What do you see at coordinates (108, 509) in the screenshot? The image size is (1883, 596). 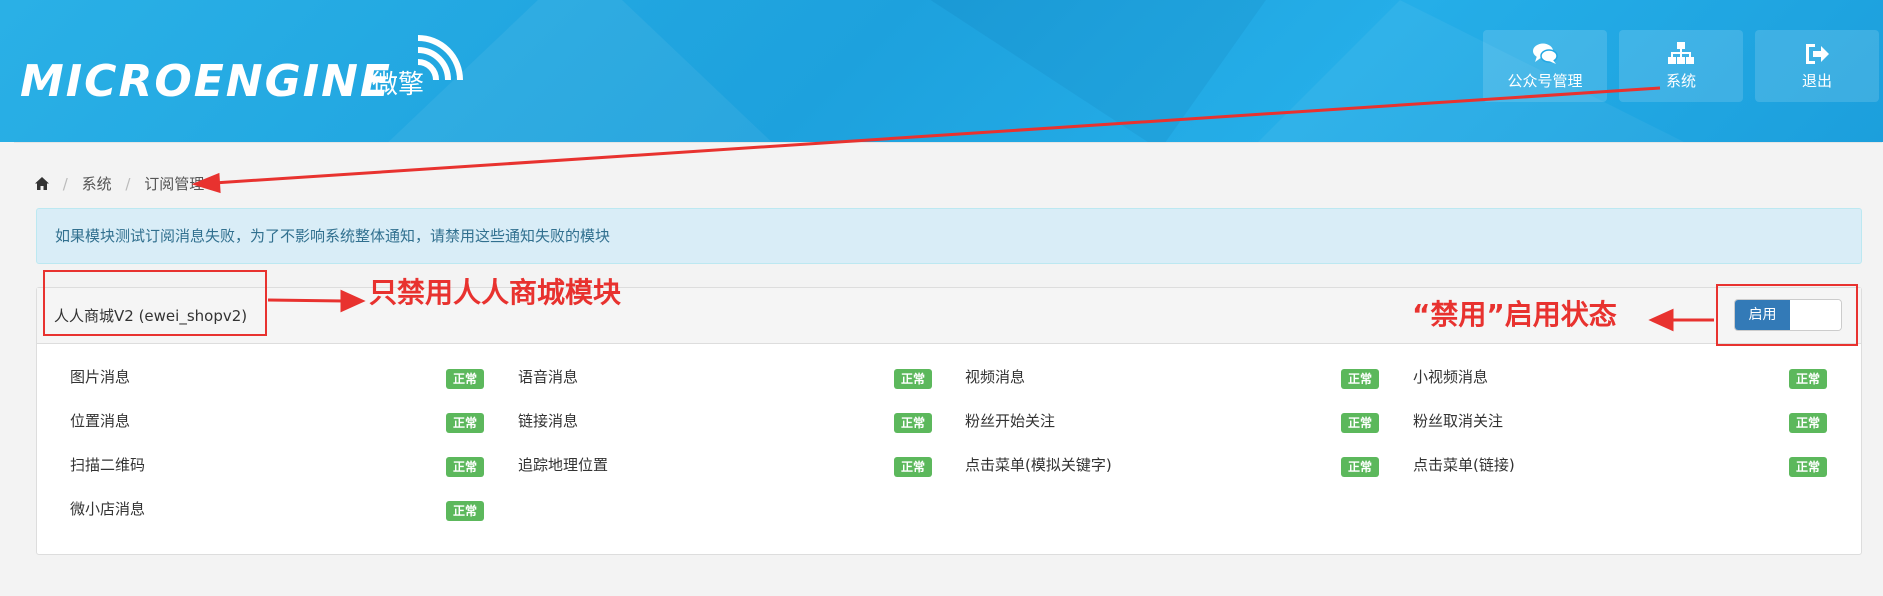 I see `list-item-label: 微小店消息` at bounding box center [108, 509].